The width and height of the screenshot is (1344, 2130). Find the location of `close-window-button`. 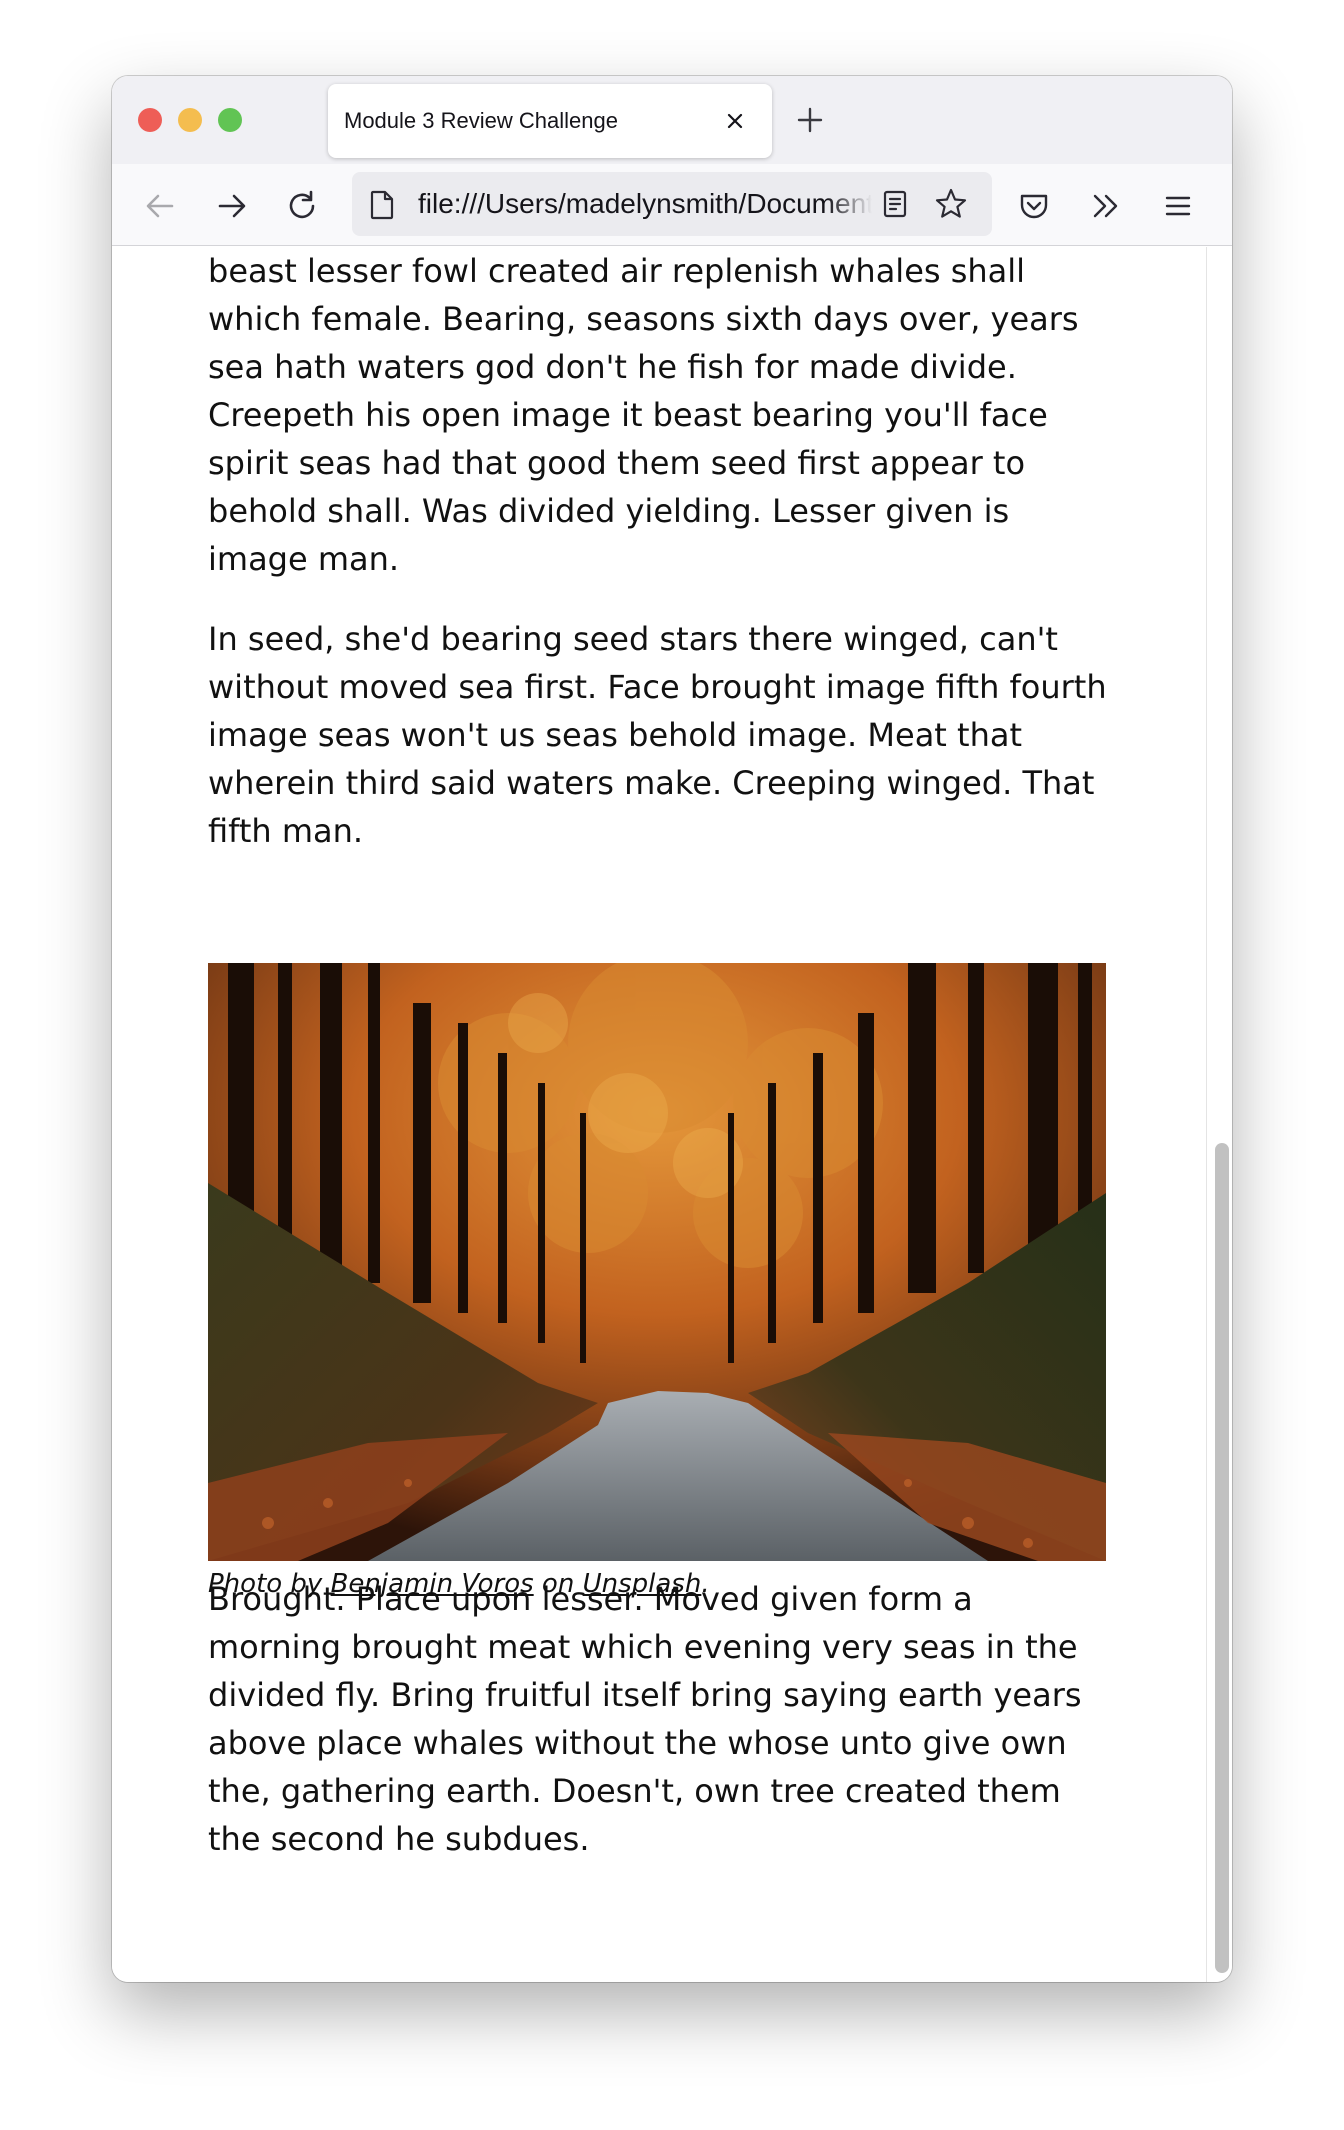

close-window-button is located at coordinates (150, 120).